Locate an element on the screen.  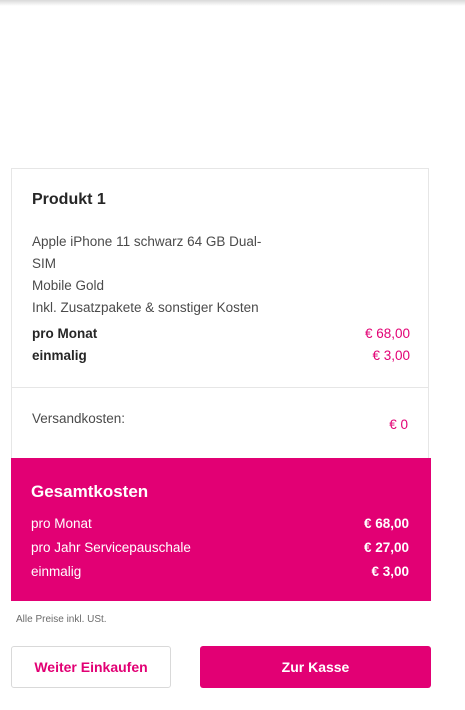
total-row-once: einmalig € 3,00 is located at coordinates (220, 572).